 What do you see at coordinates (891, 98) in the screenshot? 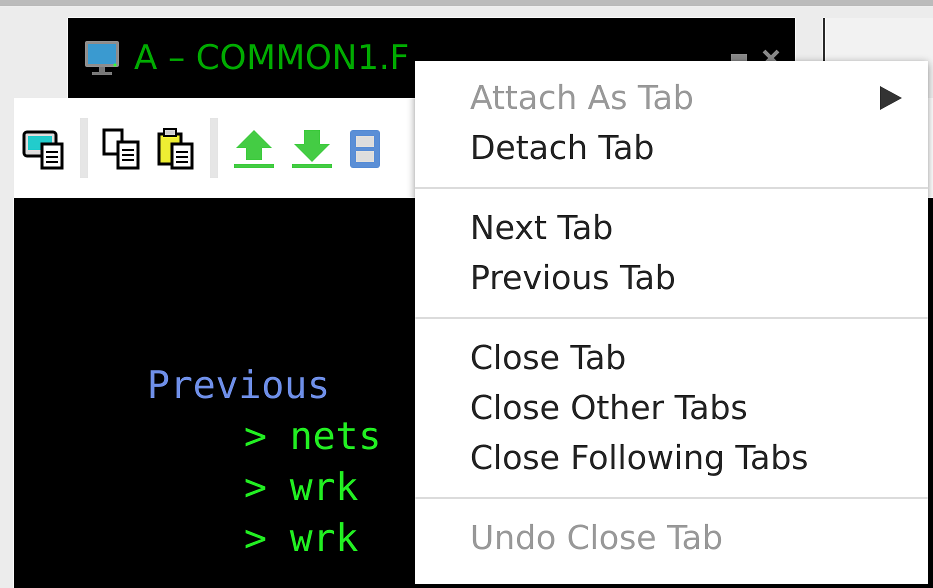
I see `submenu-arrow-icon` at bounding box center [891, 98].